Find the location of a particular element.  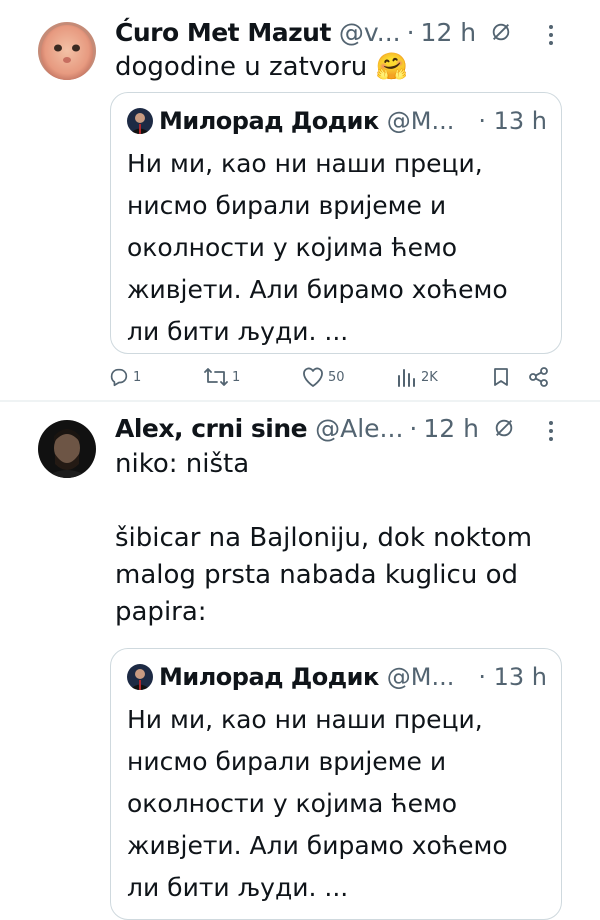

tweet-header: Ćuro Met Mazut @v... · 12 h is located at coordinates (352, 32).